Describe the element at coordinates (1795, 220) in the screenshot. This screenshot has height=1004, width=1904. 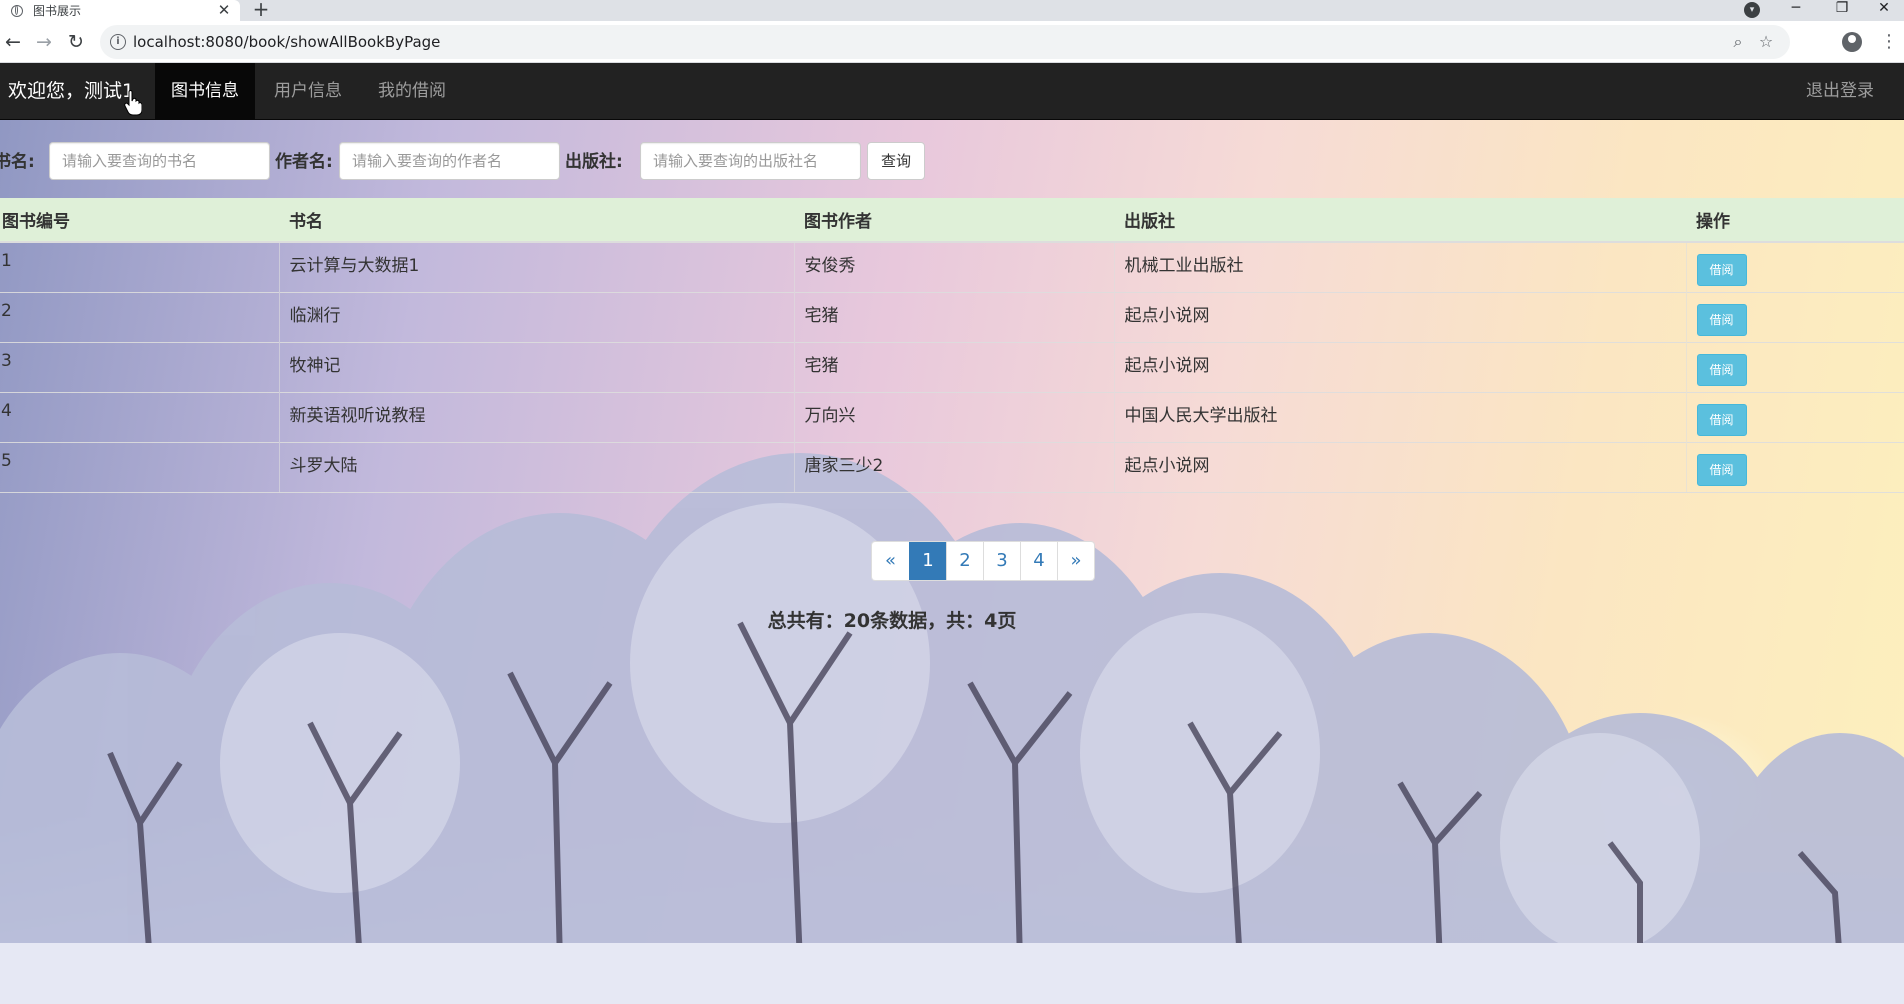
I see `header-action: 操作` at that location.